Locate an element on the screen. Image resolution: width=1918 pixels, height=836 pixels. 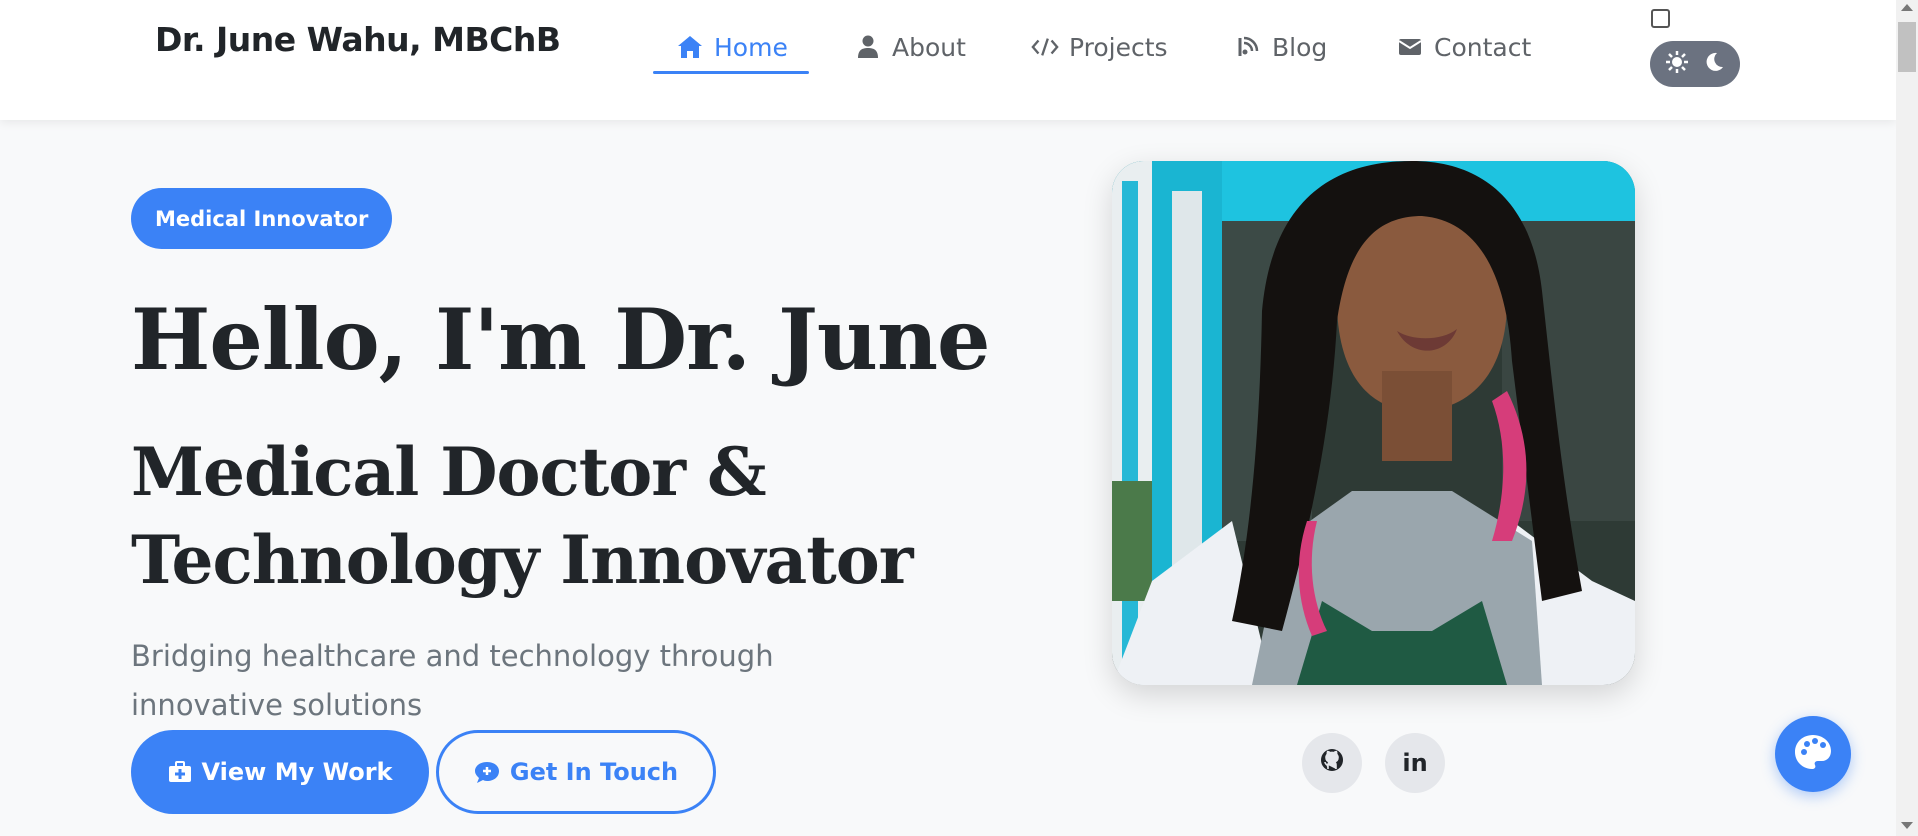
linkedin-icon: in is located at coordinates (1415, 763).